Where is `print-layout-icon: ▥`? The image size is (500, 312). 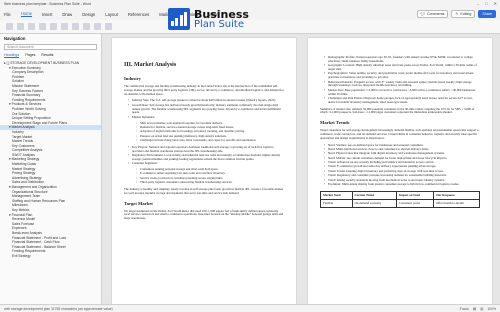
print-layout-icon: ▥ is located at coordinates (481, 309).